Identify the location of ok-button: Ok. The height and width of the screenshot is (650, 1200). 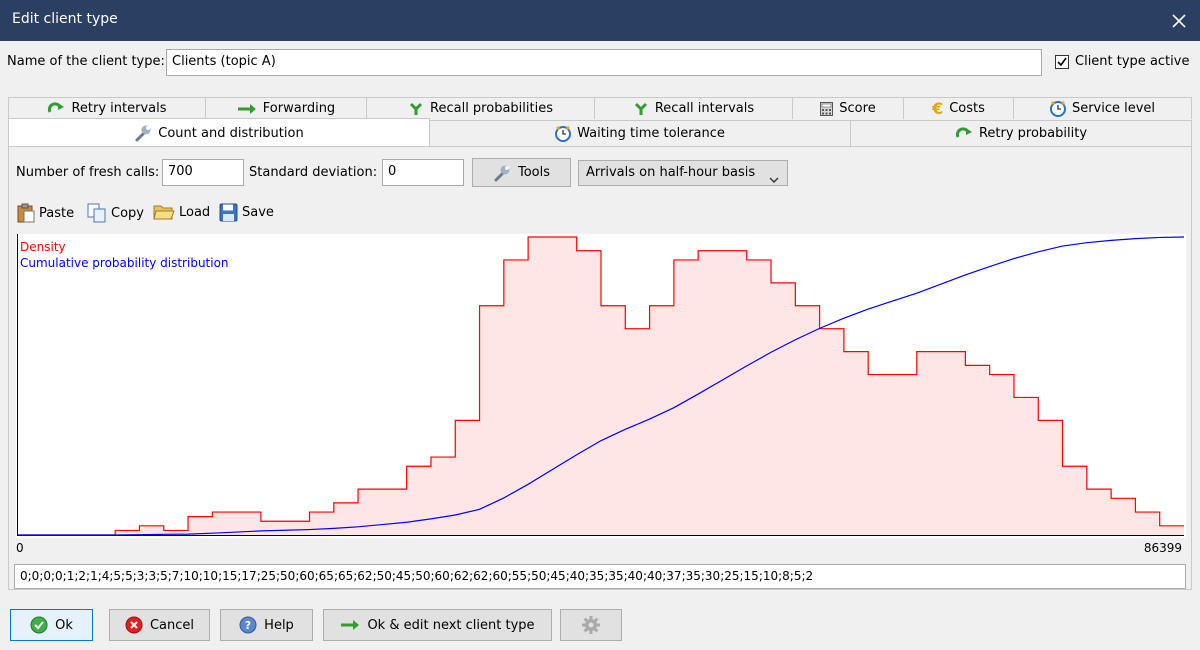
(51, 625).